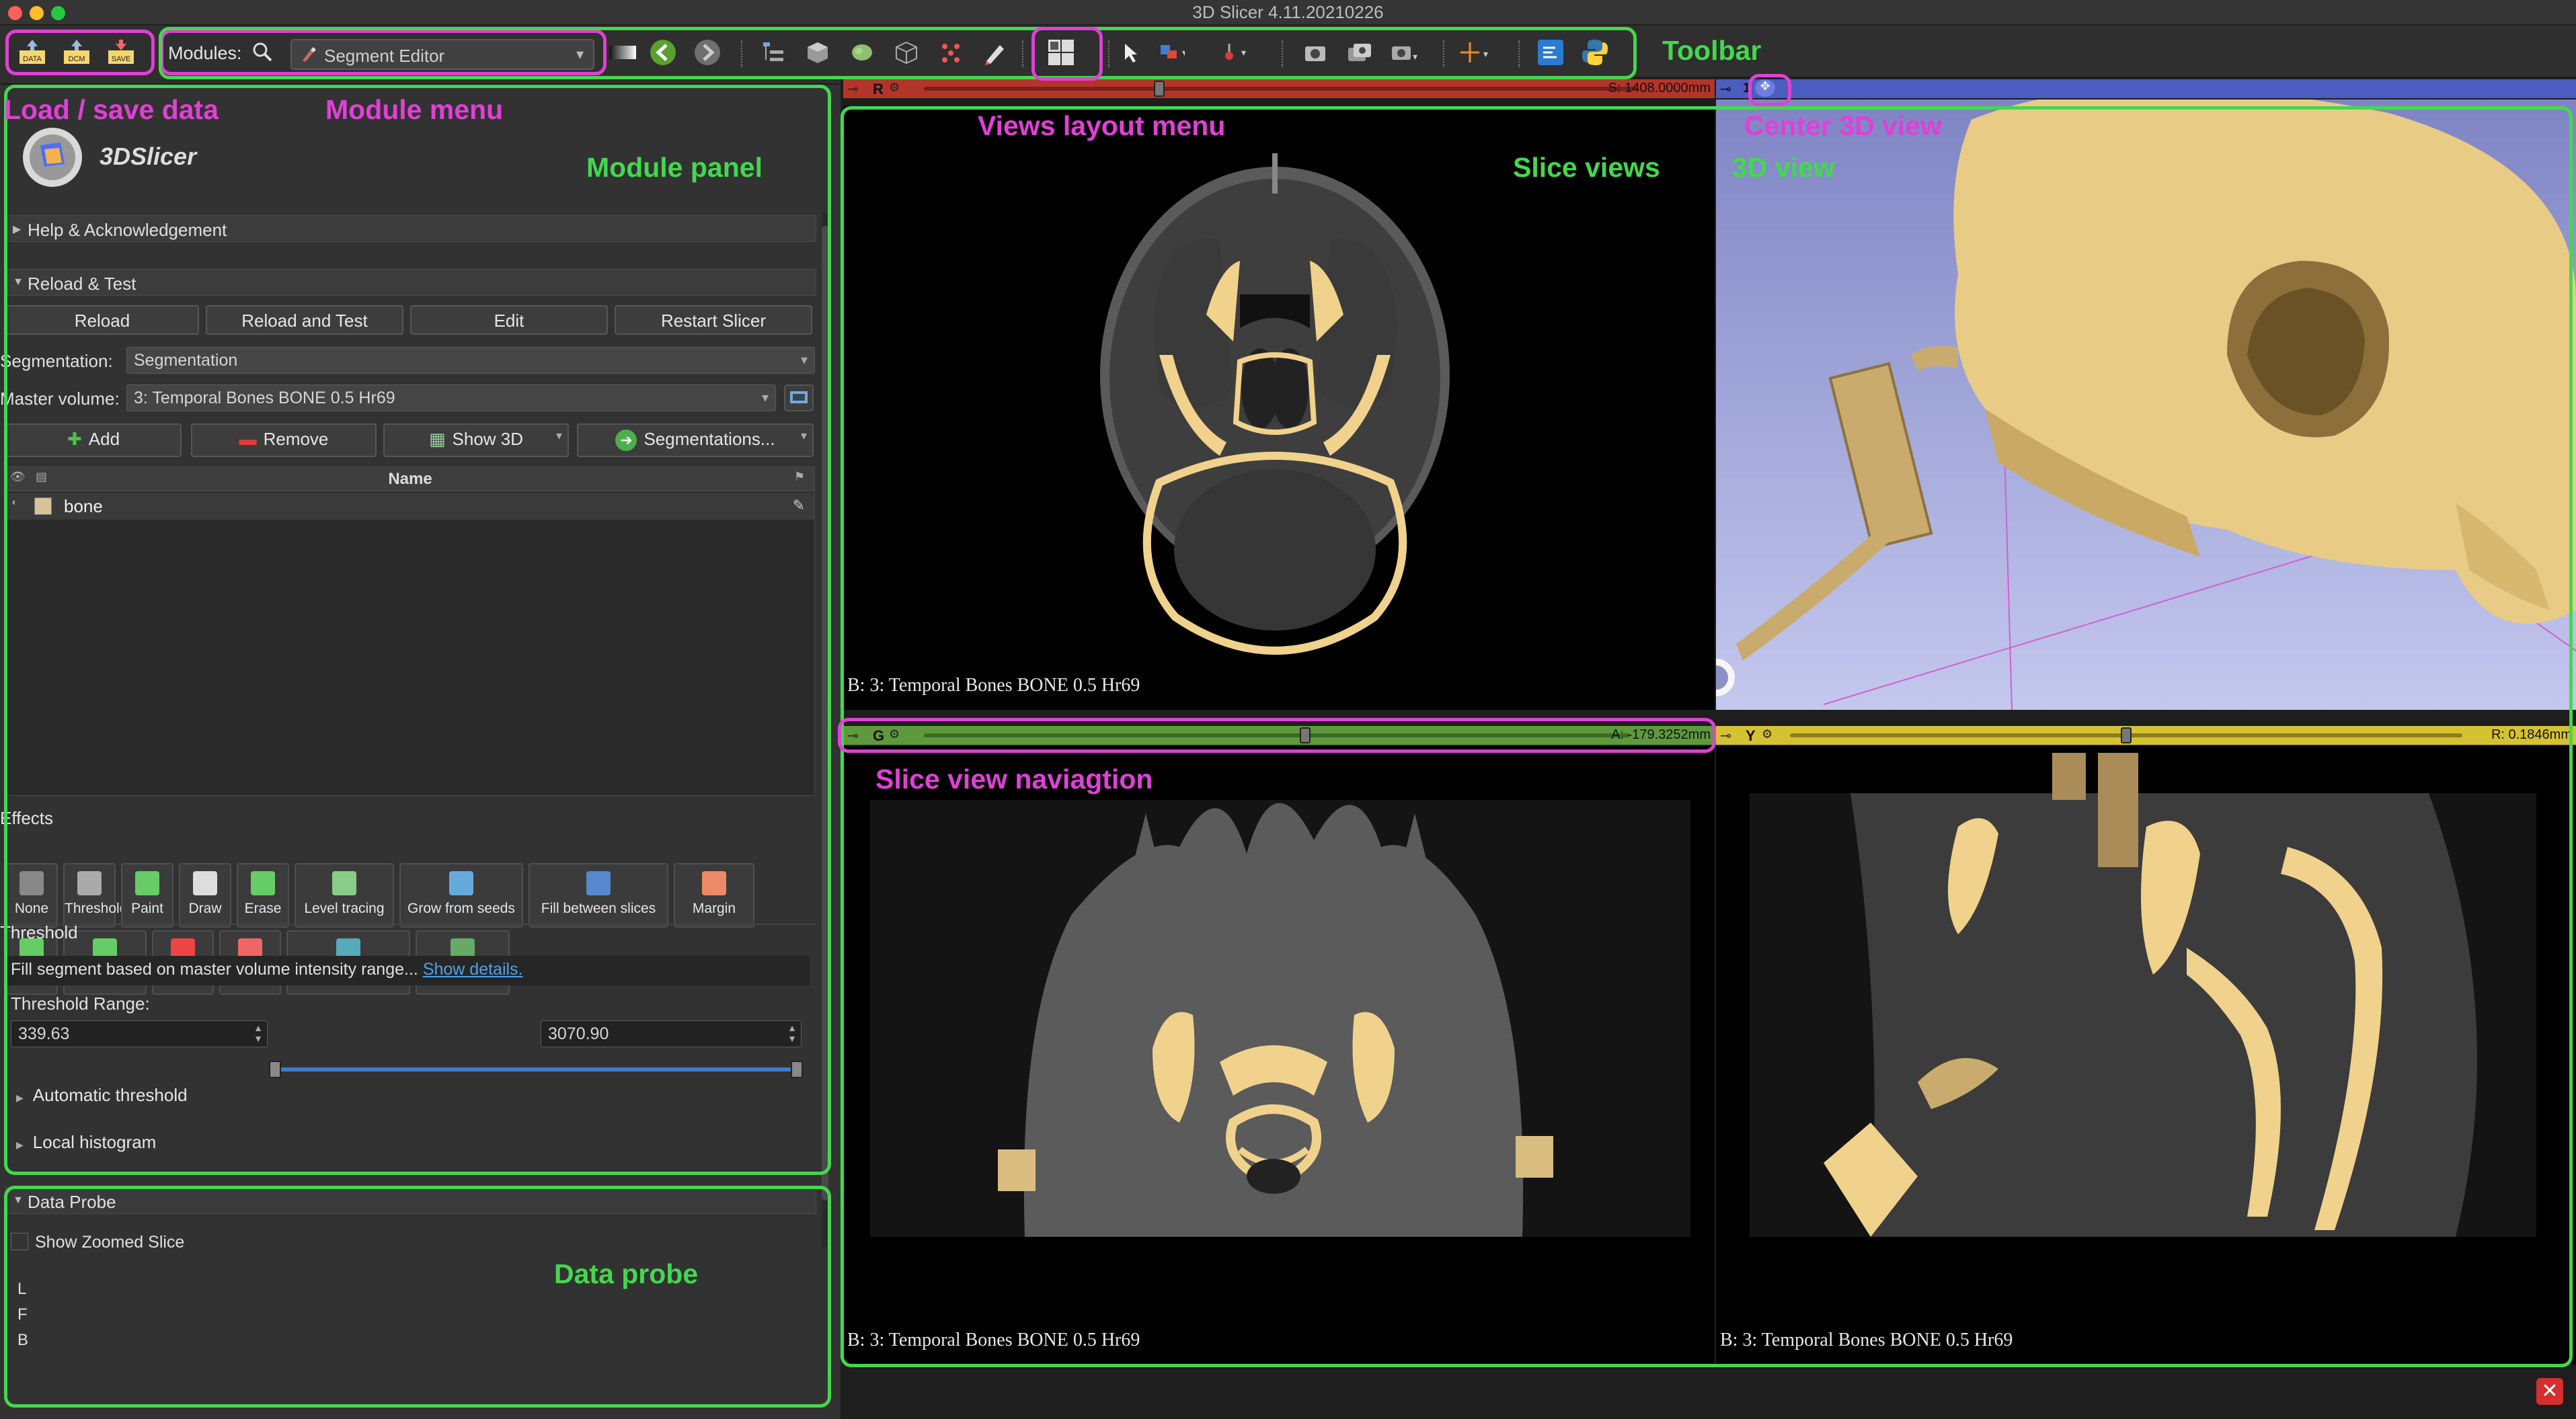 The width and height of the screenshot is (2576, 1419). I want to click on views-layout-highlight, so click(1067, 54).